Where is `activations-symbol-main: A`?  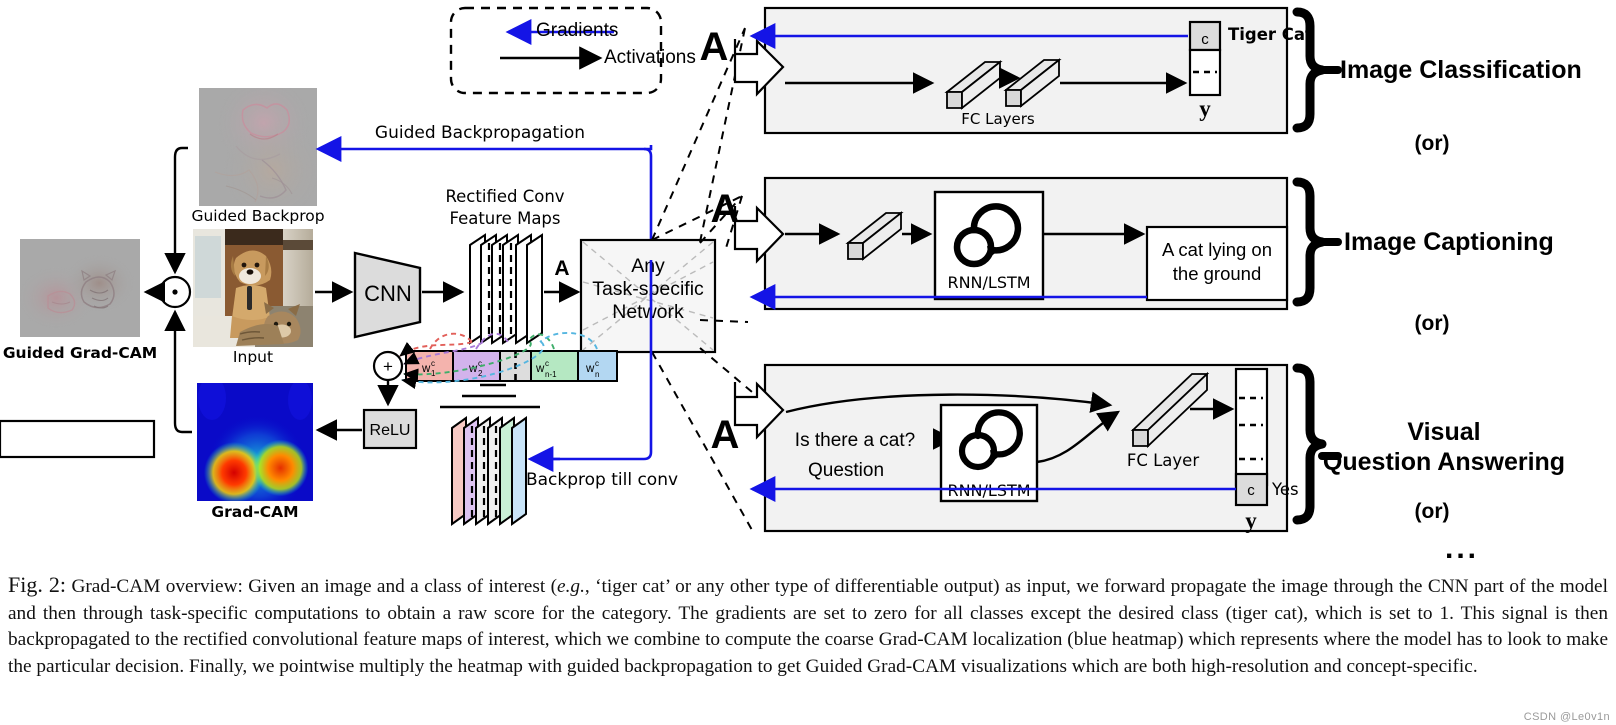 activations-symbol-main: A is located at coordinates (561, 268).